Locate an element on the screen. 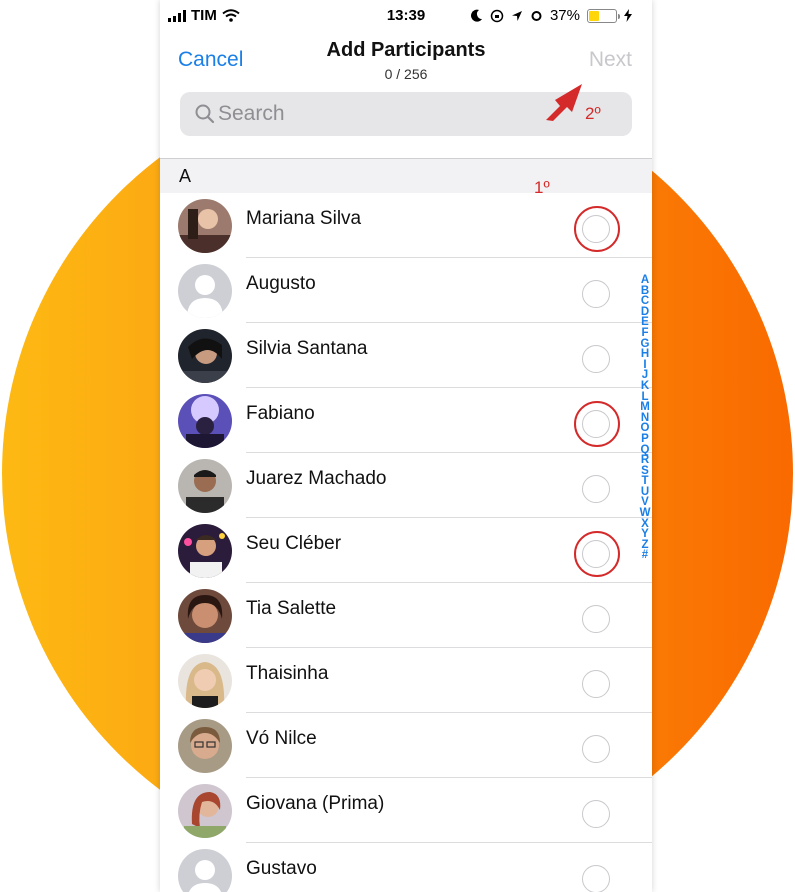 The image size is (795, 892). contact-name: Giovana (Prima) is located at coordinates (315, 803).